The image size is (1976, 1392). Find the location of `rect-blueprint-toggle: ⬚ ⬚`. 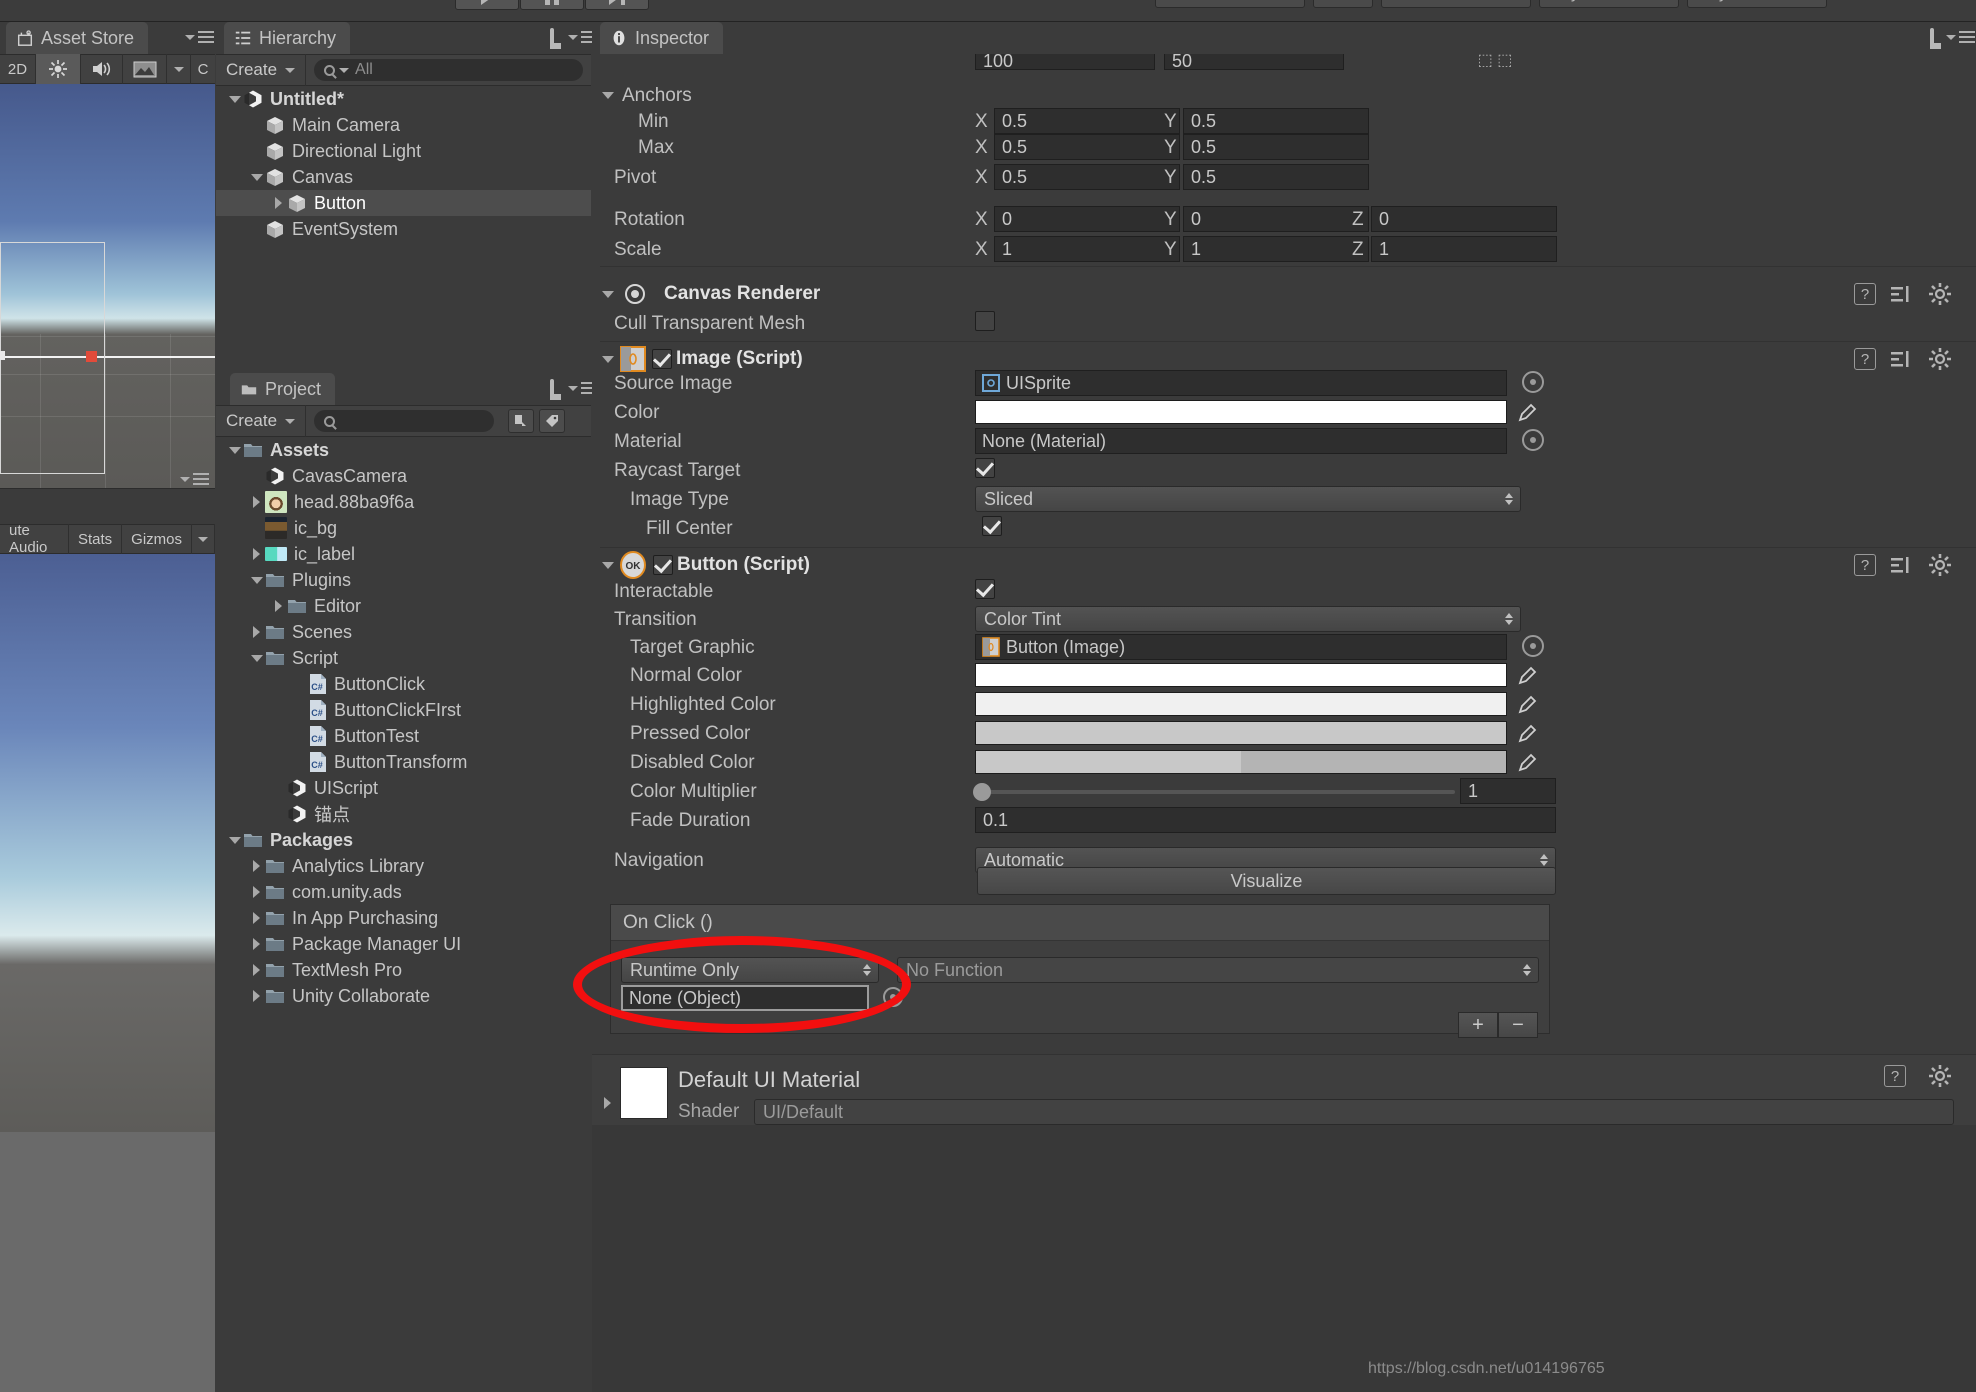

rect-blueprint-toggle: ⬚ ⬚ is located at coordinates (1495, 62).